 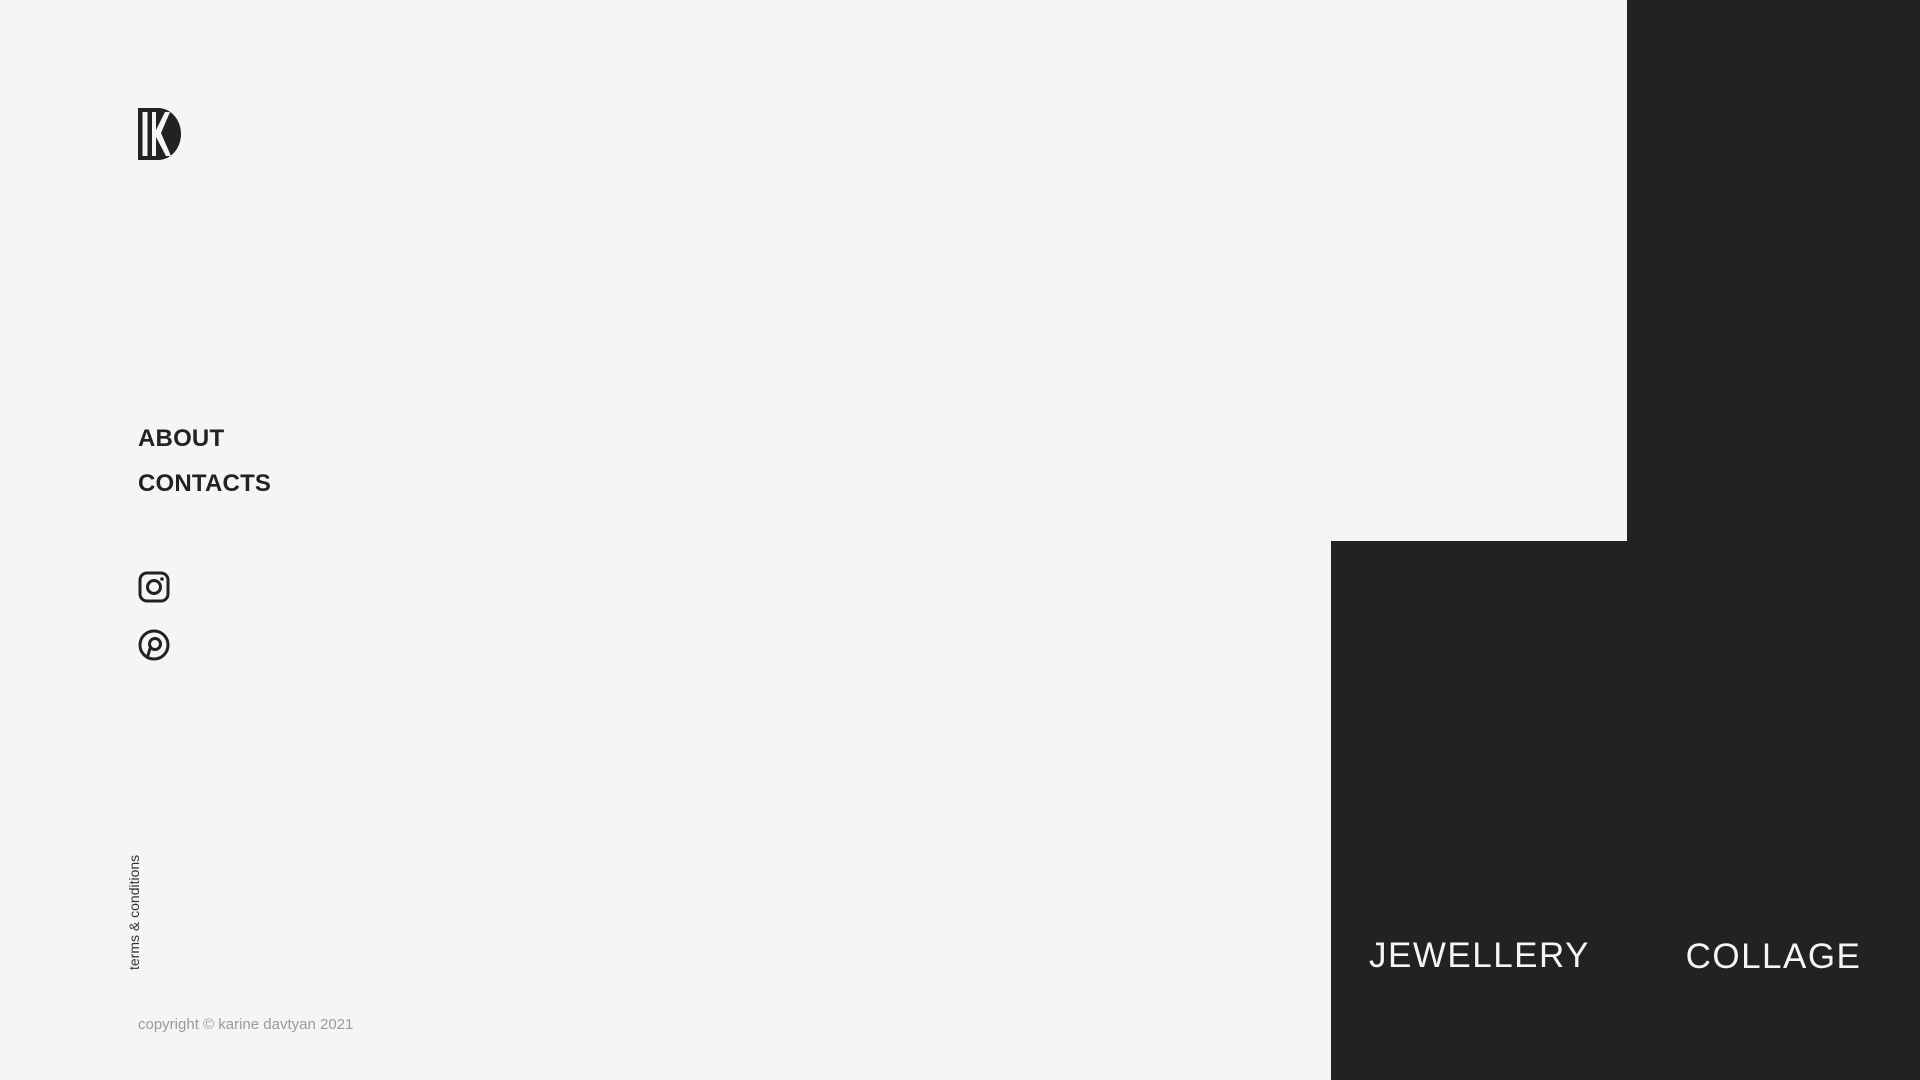 I want to click on nav-about-link: ABOUT, so click(x=204, y=438).